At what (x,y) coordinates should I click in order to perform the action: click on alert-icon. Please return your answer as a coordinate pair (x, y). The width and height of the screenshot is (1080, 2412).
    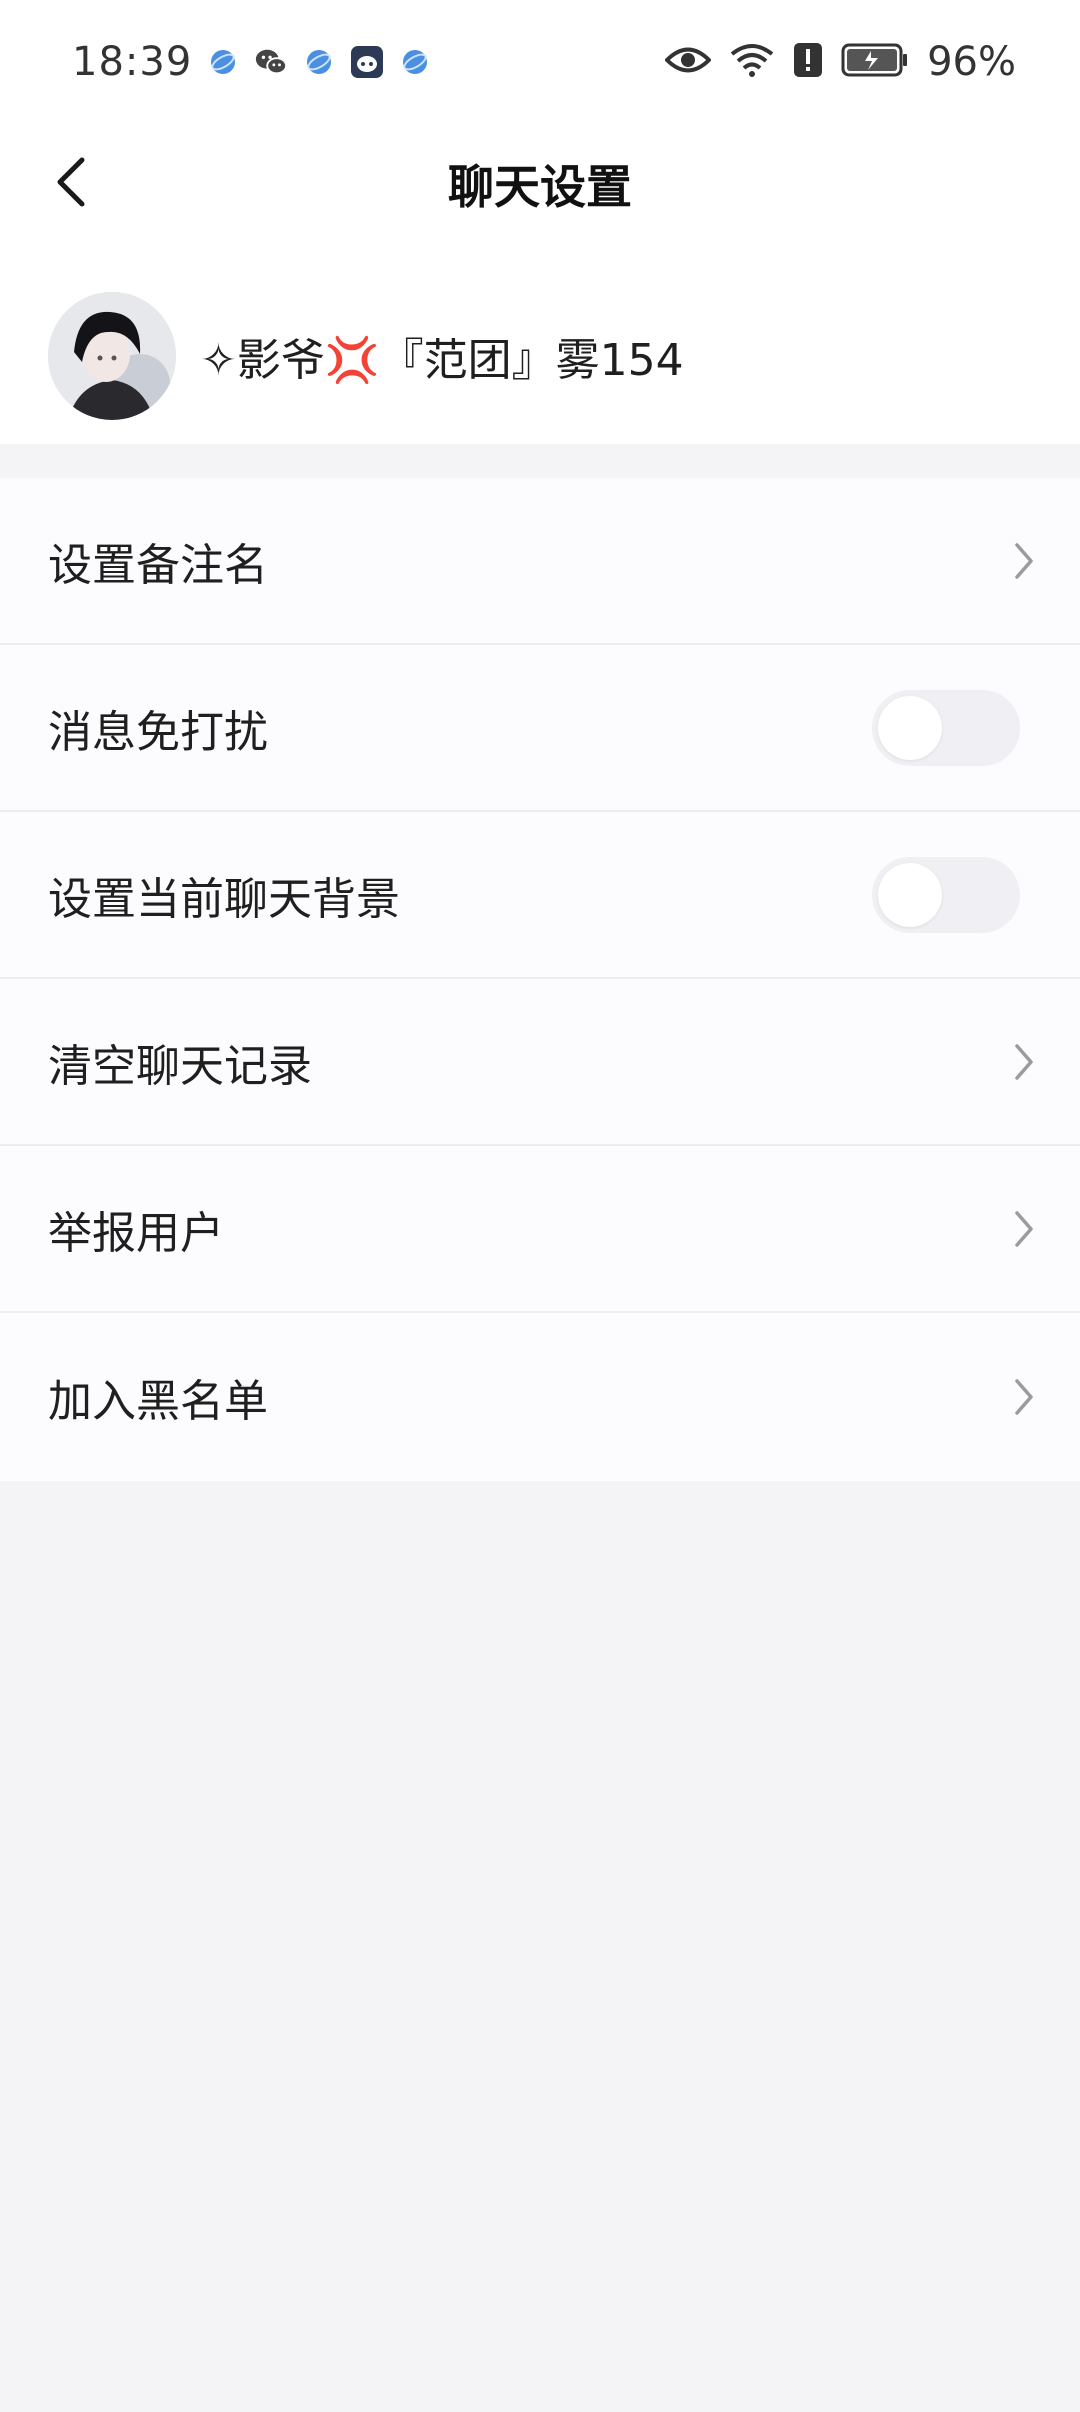
    Looking at the image, I should click on (808, 62).